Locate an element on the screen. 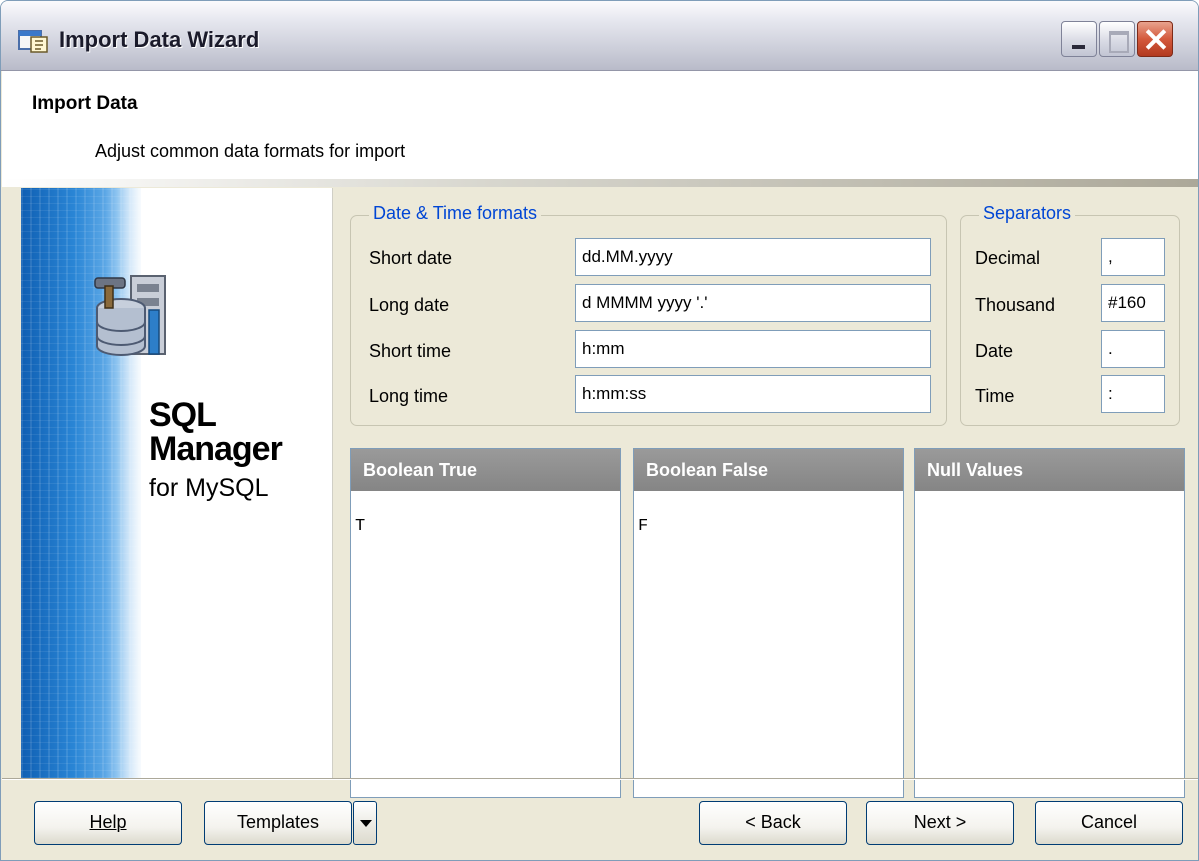  back-button-label: < Back is located at coordinates (773, 822).